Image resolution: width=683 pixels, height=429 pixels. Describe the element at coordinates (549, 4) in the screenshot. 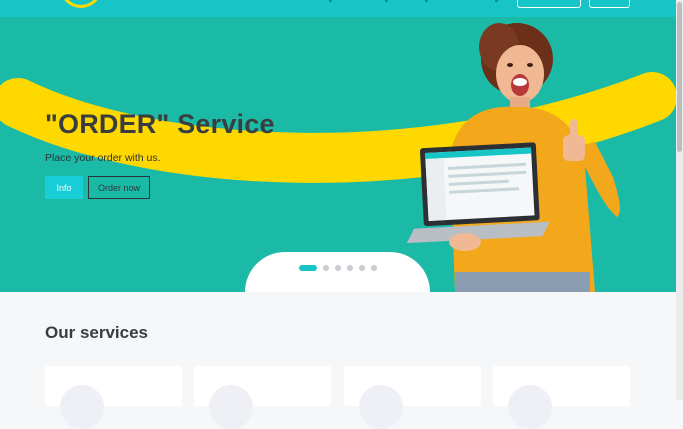

I see `login-button` at that location.